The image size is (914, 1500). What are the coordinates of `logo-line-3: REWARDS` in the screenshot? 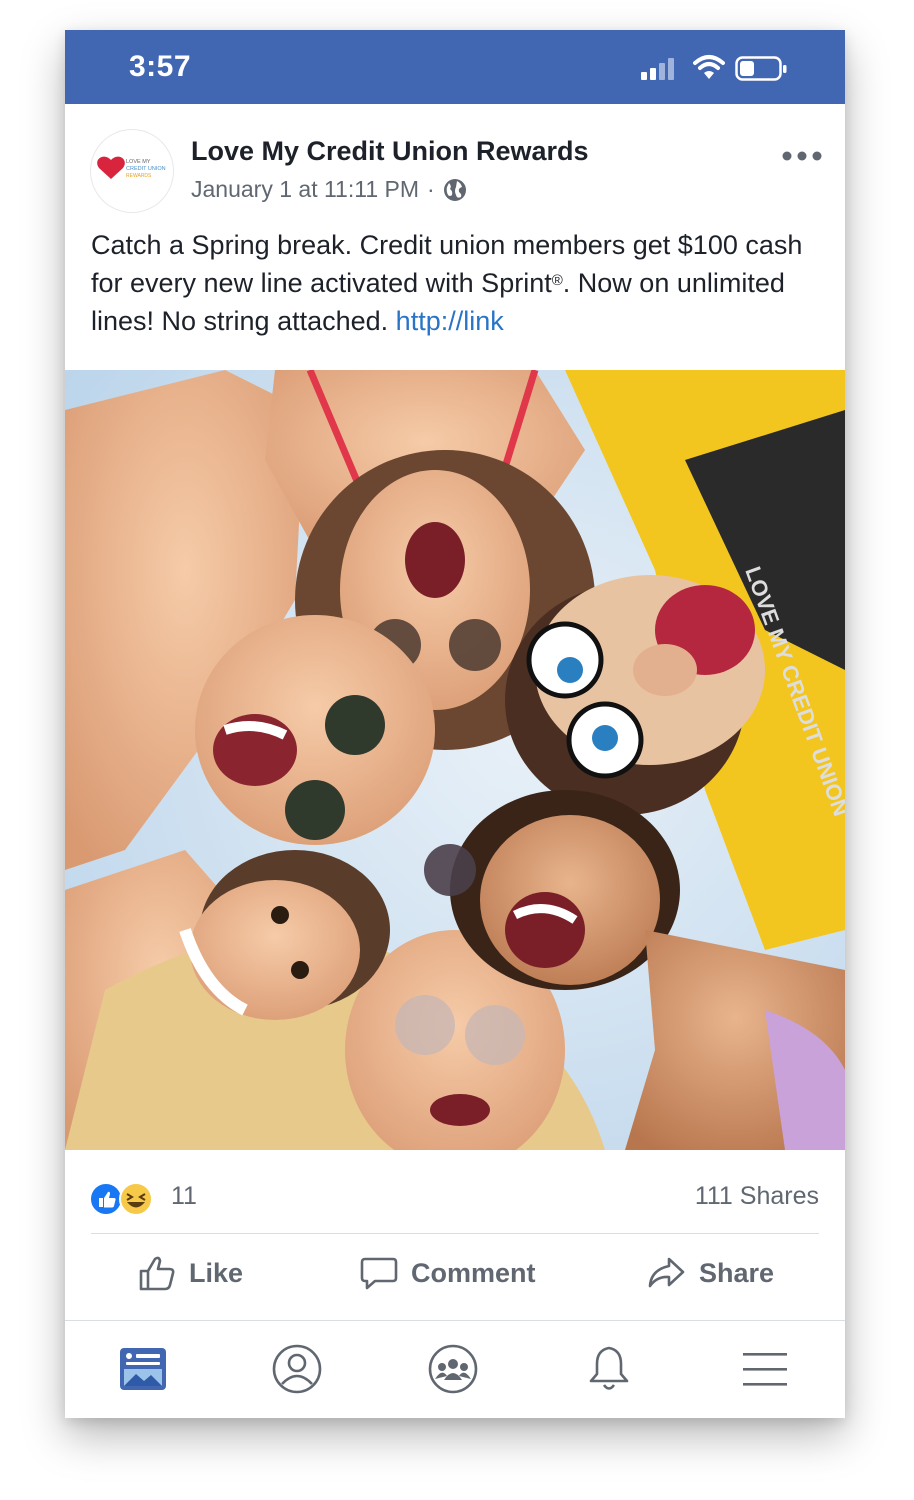 It's located at (139, 176).